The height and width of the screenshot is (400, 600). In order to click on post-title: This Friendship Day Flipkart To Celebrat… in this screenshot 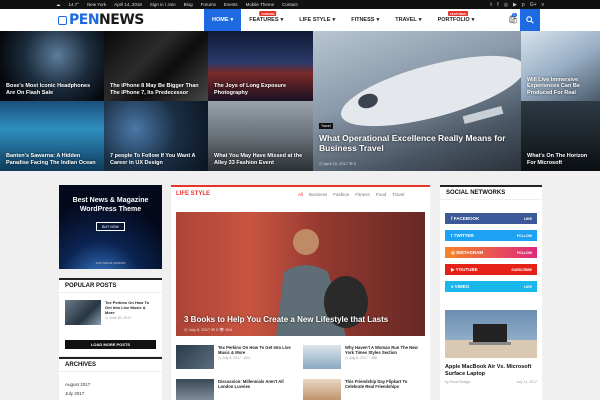, I will do `click(386, 384)`.